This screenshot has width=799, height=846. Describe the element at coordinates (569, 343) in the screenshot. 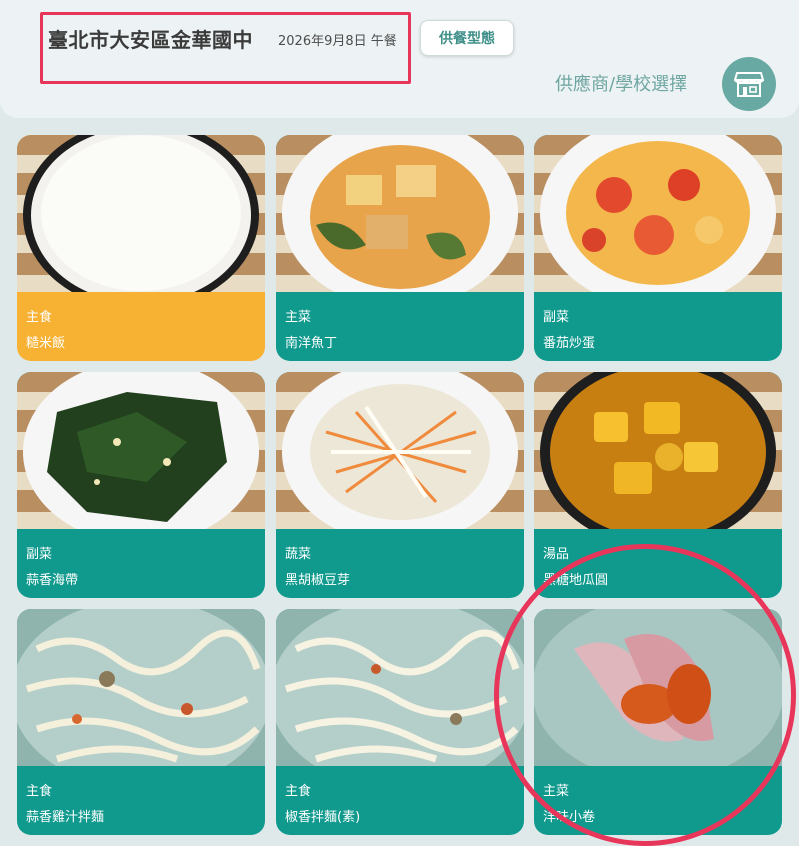

I see `card-dish-name: 番茄炒蛋` at that location.